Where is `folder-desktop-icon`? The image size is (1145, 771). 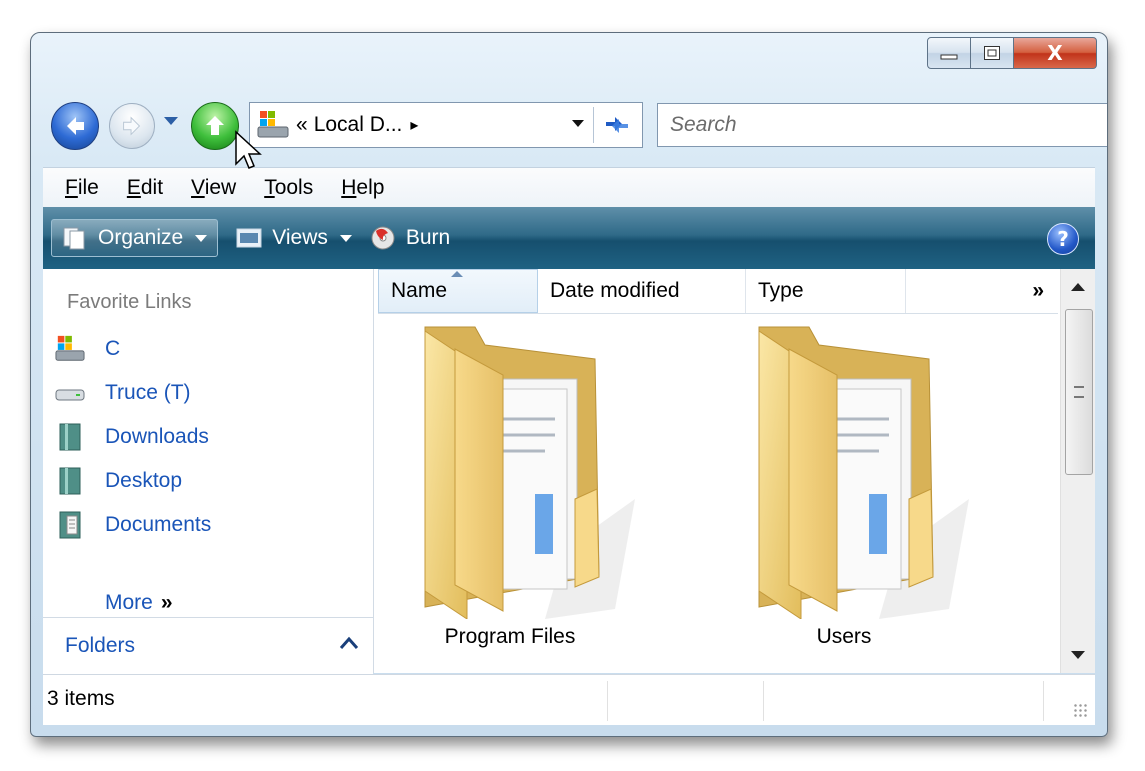
folder-desktop-icon is located at coordinates (70, 481).